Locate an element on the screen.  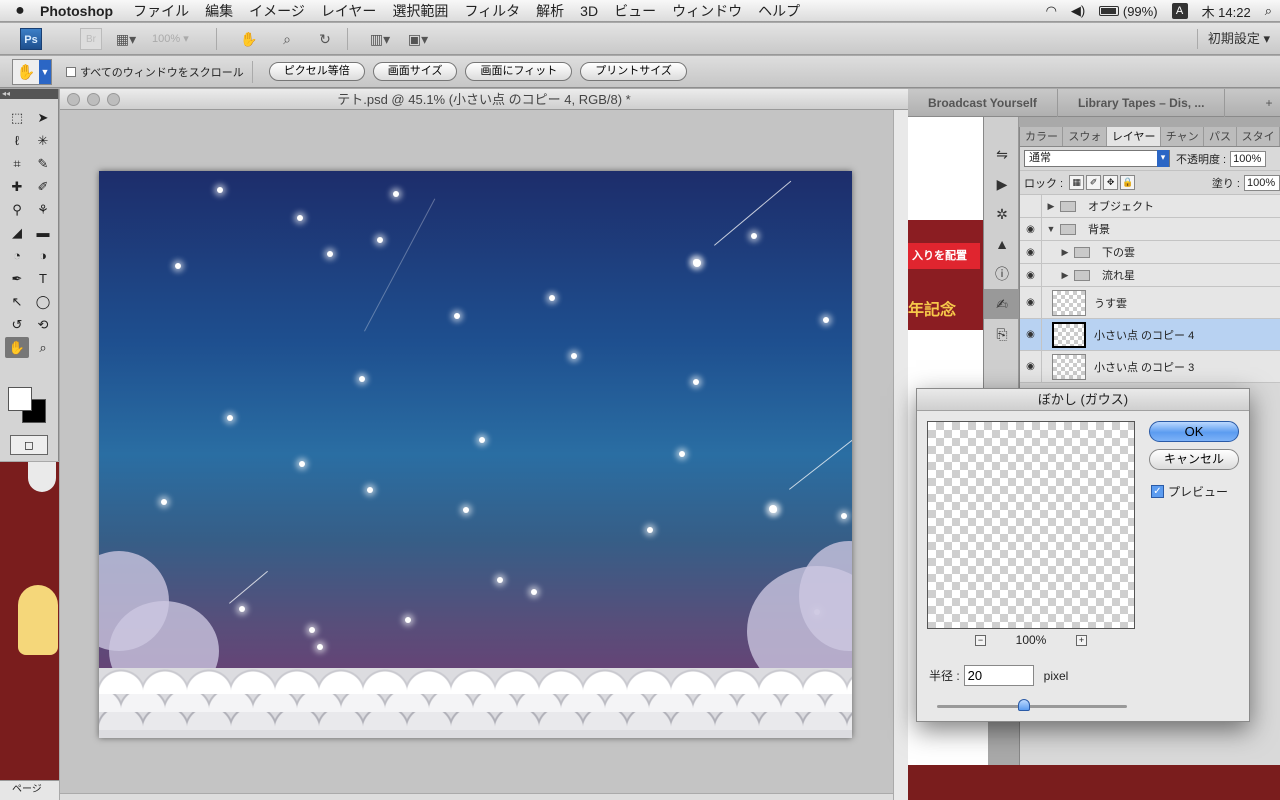
healing-brush-tool-icon: ✚ is located at coordinates (17, 186).